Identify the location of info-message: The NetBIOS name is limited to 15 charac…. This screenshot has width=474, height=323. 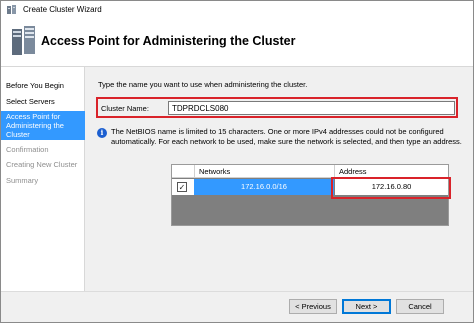
(286, 136).